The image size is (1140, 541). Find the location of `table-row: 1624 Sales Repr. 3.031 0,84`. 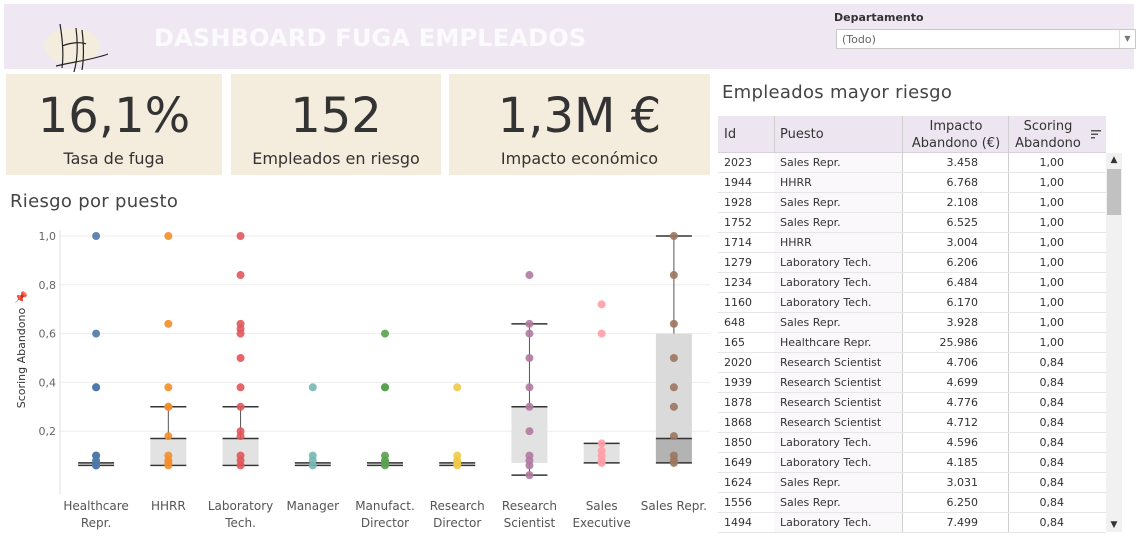

table-row: 1624 Sales Repr. 3.031 0,84 is located at coordinates (912, 483).